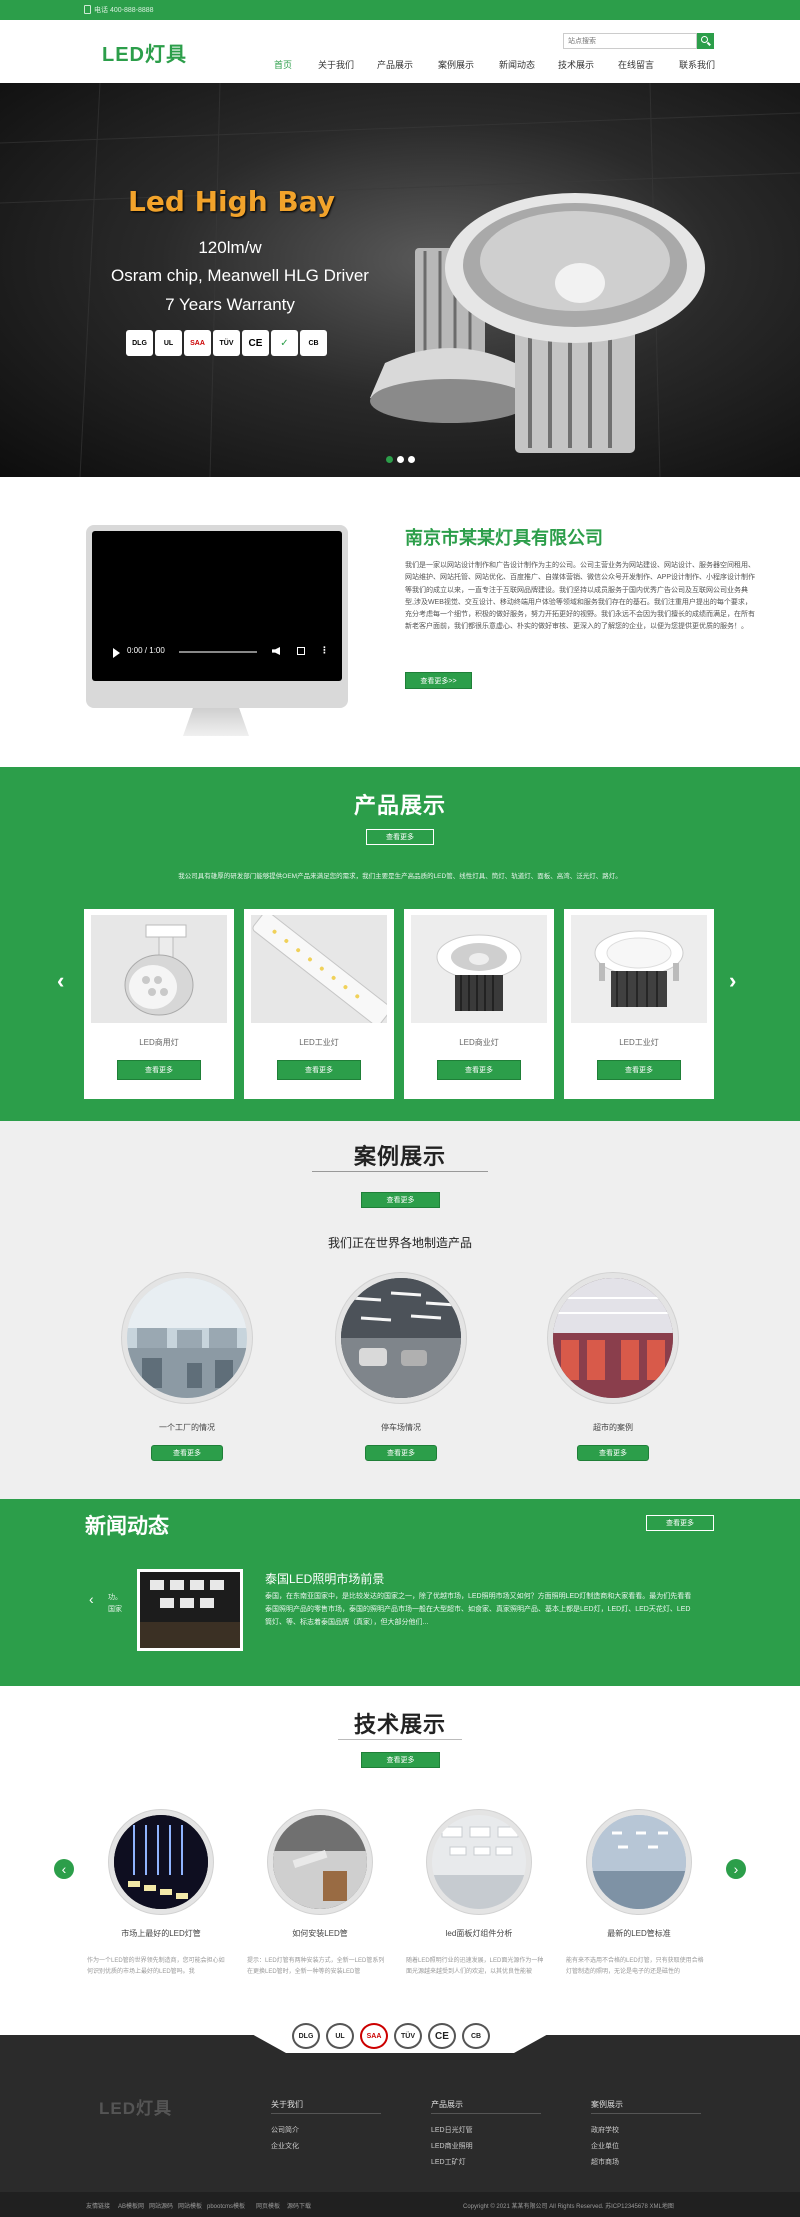 Image resolution: width=800 pixels, height=2217 pixels. What do you see at coordinates (705, 41) in the screenshot?
I see `search-button` at bounding box center [705, 41].